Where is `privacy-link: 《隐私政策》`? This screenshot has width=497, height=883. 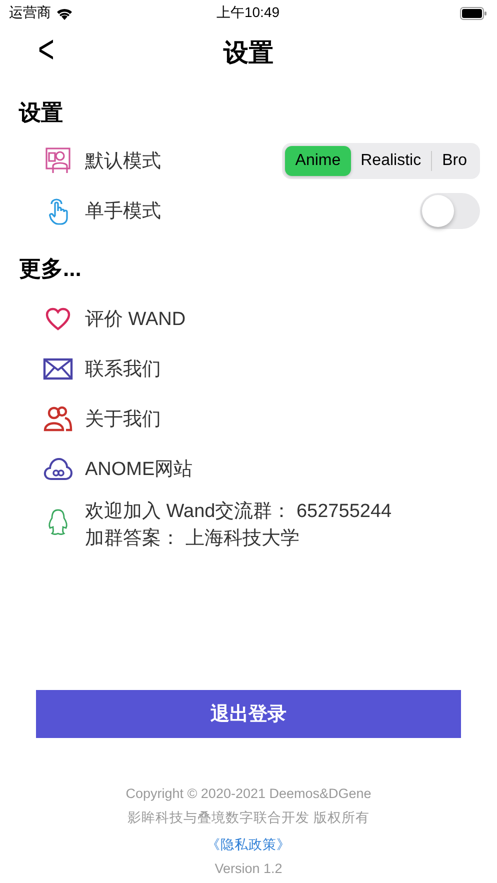
privacy-link: 《隐私政策》 is located at coordinates (248, 845).